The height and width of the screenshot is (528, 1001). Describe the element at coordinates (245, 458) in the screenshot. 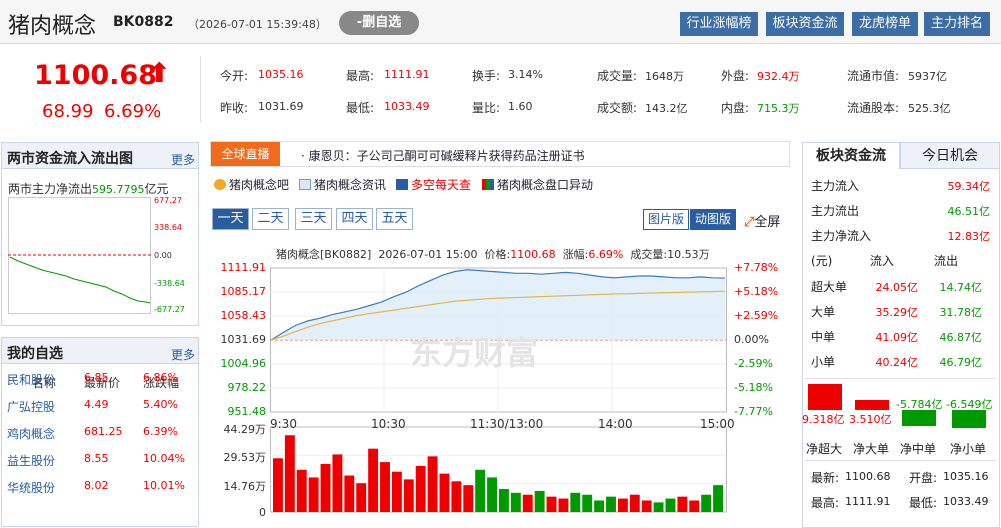

I see `vol-tick-label: 29.53万` at that location.